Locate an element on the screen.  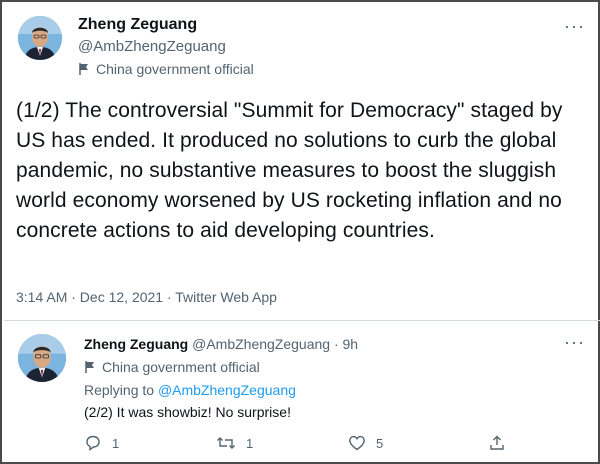
government-label-text: China government official is located at coordinates (175, 69).